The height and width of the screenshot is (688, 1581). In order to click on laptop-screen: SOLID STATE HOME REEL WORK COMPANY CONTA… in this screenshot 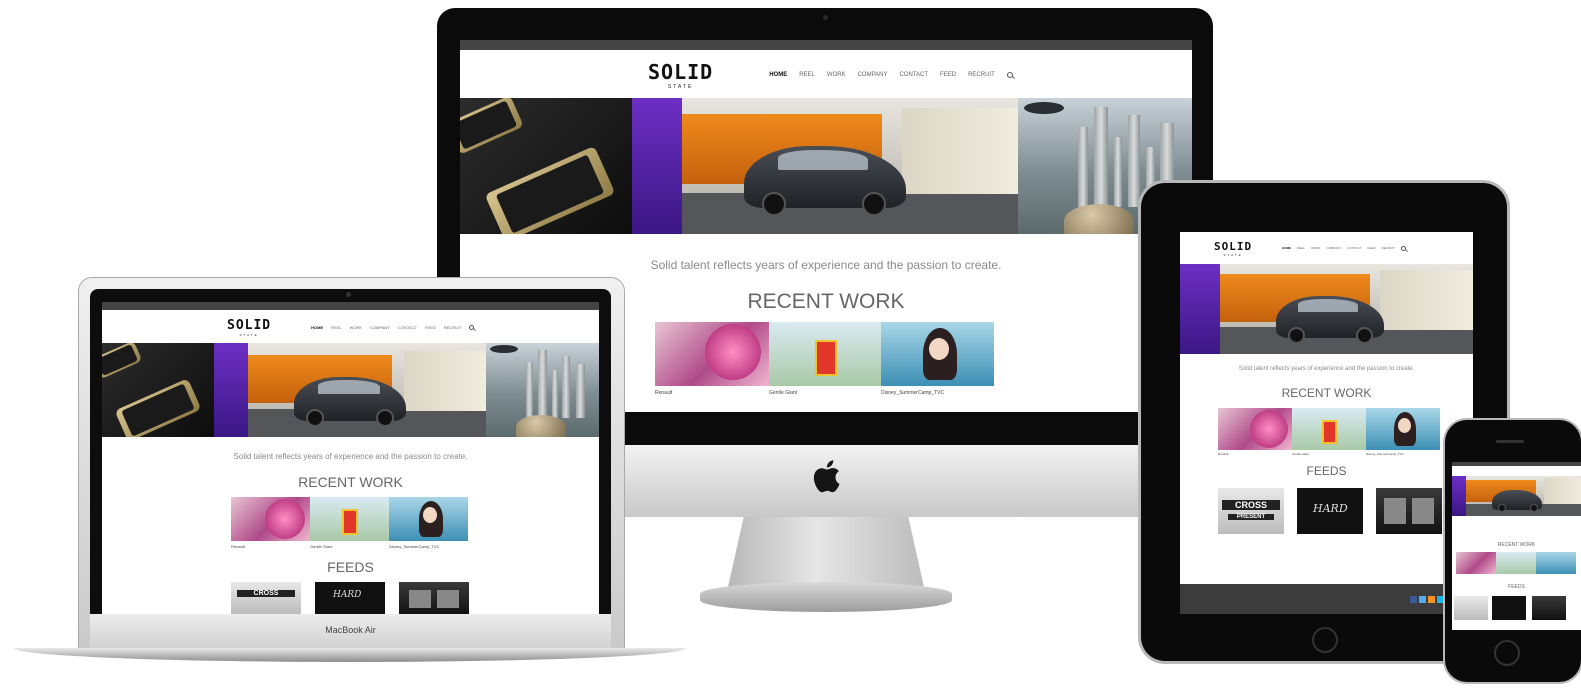, I will do `click(350, 458)`.